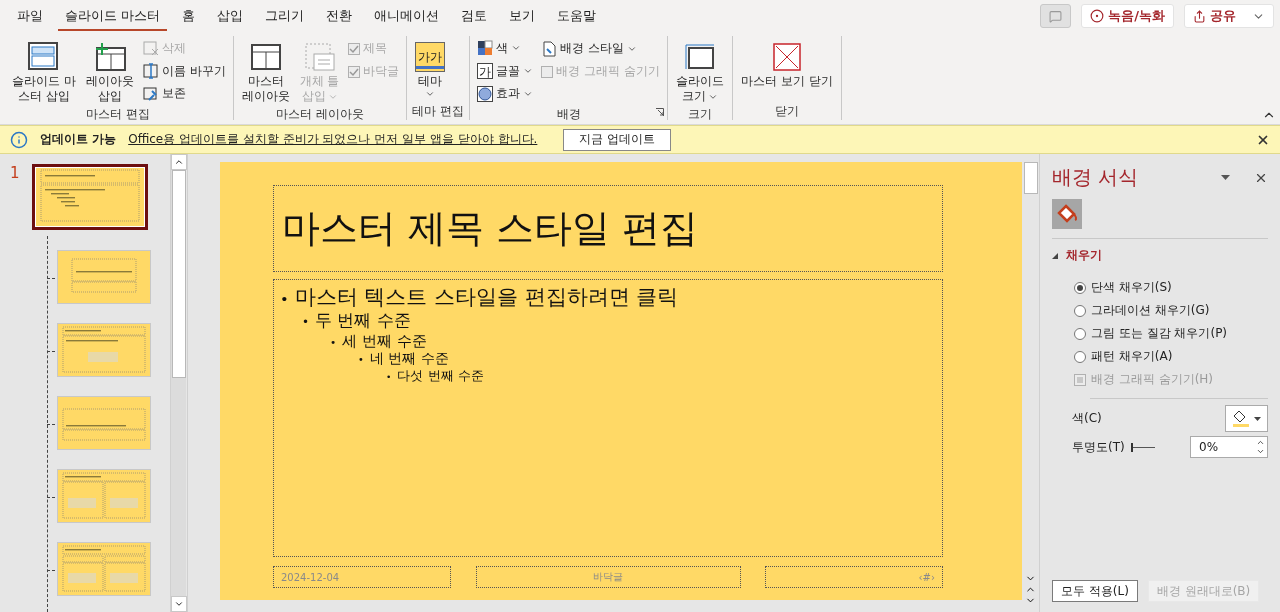  I want to click on spin-up-icon, so click(1260, 442).